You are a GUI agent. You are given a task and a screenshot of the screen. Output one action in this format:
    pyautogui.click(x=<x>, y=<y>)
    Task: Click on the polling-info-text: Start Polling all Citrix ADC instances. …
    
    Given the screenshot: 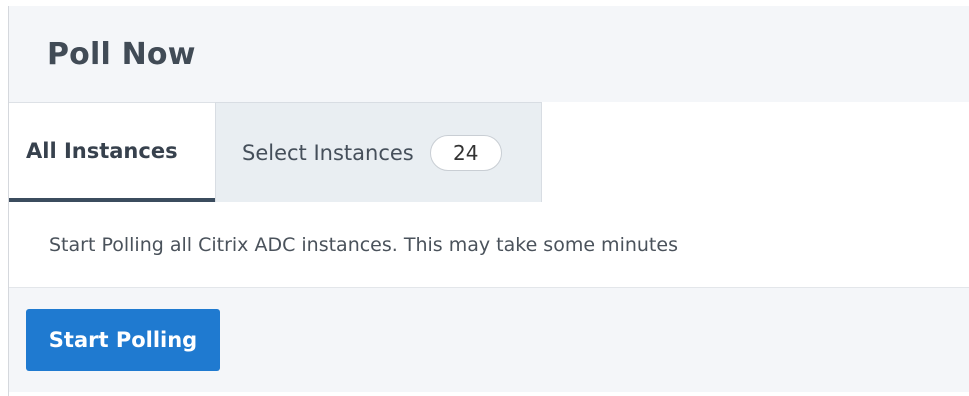 What is the action you would take?
    pyautogui.click(x=363, y=244)
    